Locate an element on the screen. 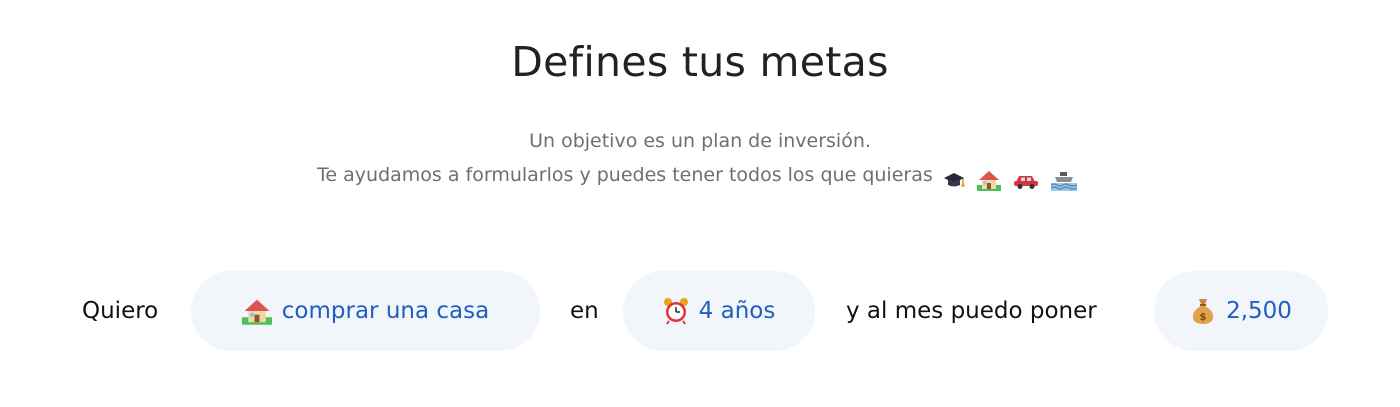  car-icon is located at coordinates (1025, 182).